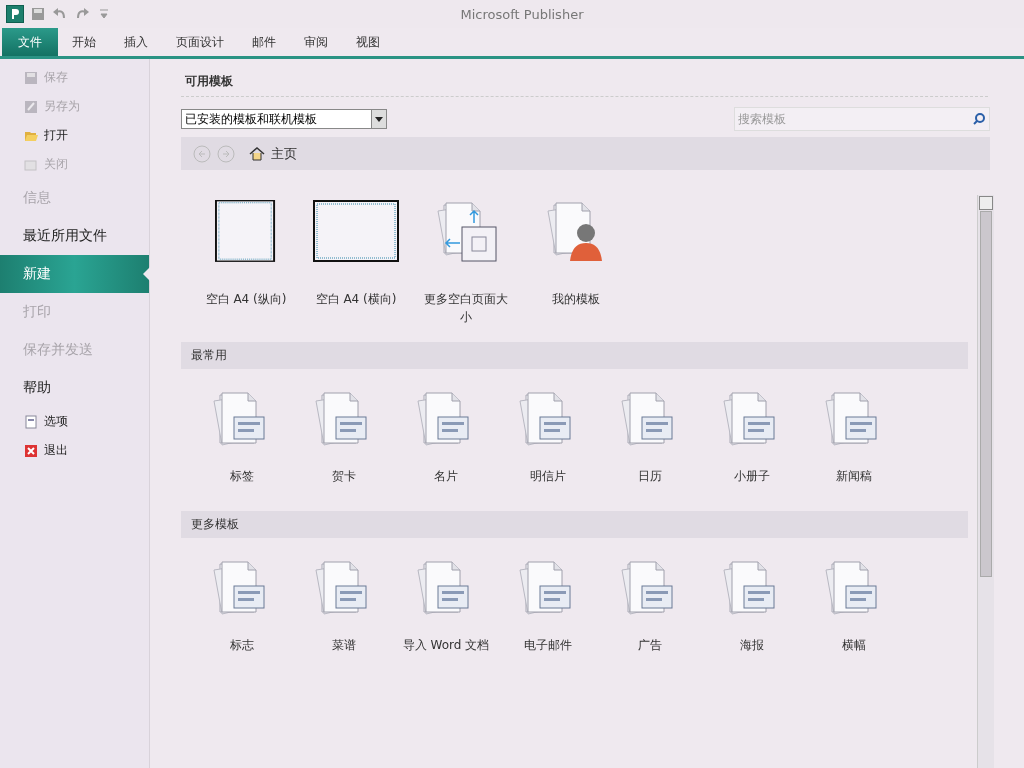 The height and width of the screenshot is (768, 1024). I want to click on ribbon-tab: 开始, so click(84, 42).